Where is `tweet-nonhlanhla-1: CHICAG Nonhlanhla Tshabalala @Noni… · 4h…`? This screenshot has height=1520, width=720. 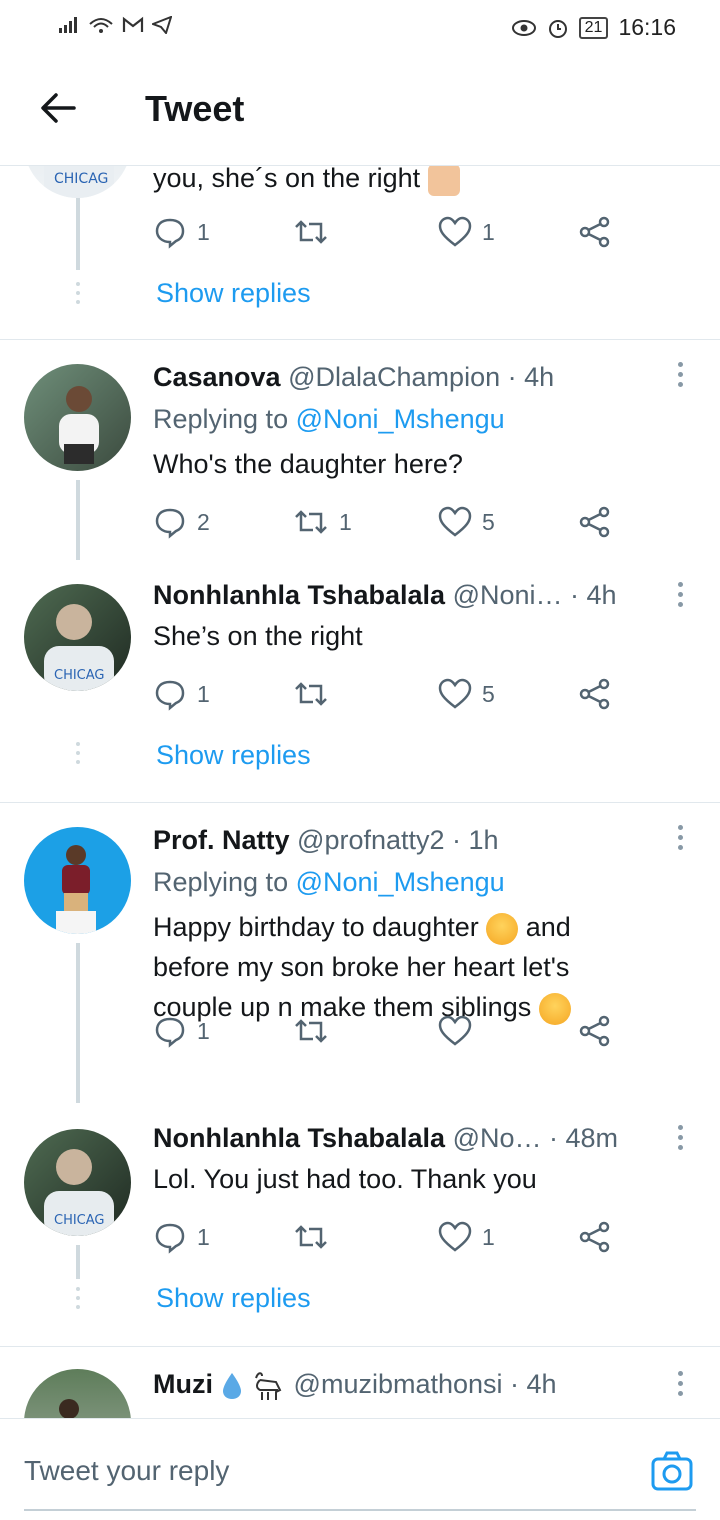
tweet-nonhlanhla-1: CHICAG Nonhlanhla Tshabalala @Noni… · 4h… is located at coordinates (360, 691).